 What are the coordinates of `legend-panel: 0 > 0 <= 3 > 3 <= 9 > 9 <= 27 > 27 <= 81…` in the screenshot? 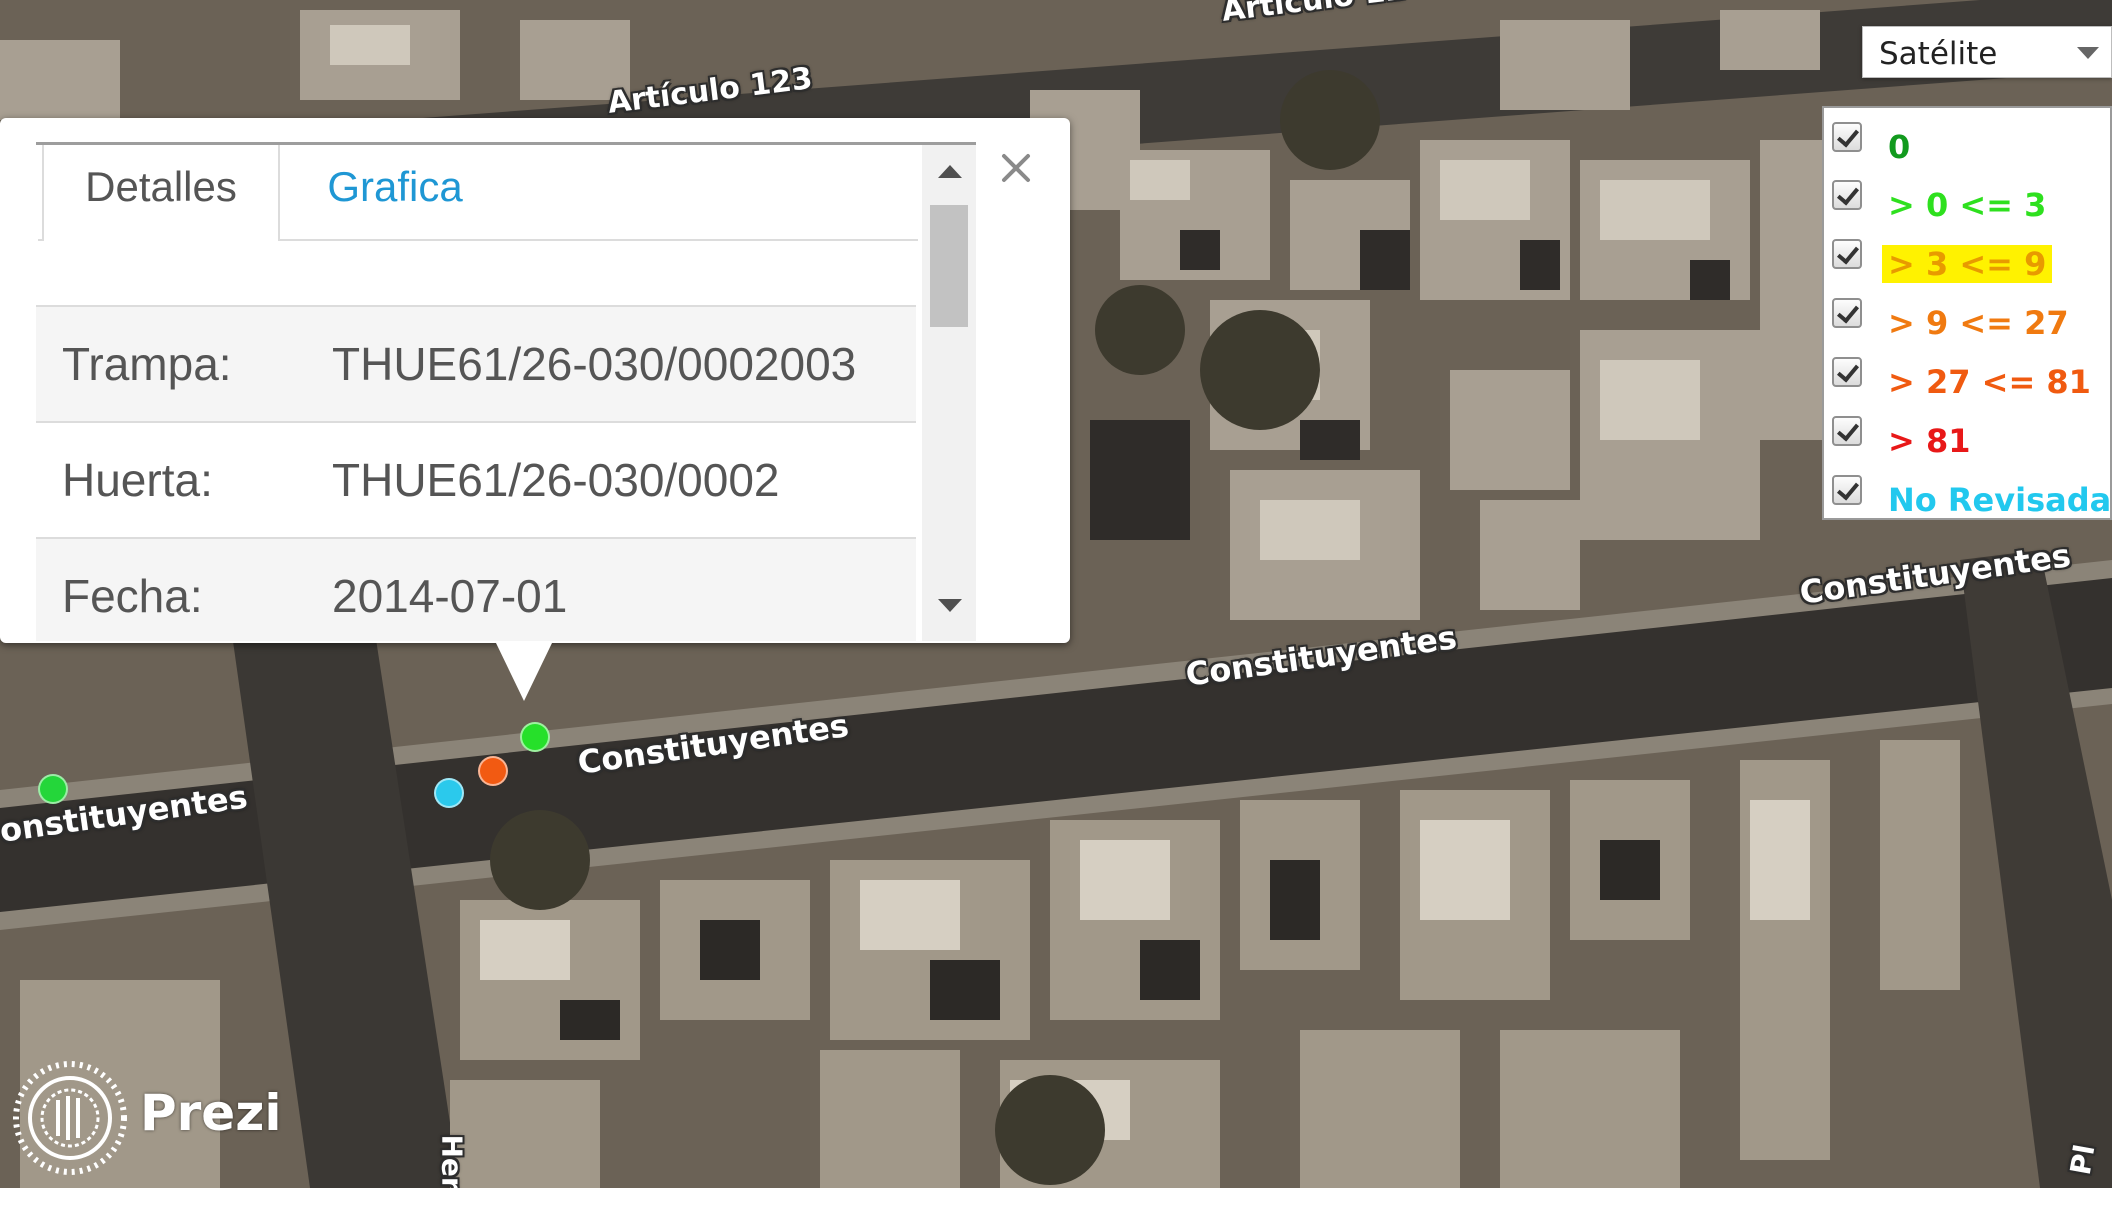 It's located at (1967, 313).